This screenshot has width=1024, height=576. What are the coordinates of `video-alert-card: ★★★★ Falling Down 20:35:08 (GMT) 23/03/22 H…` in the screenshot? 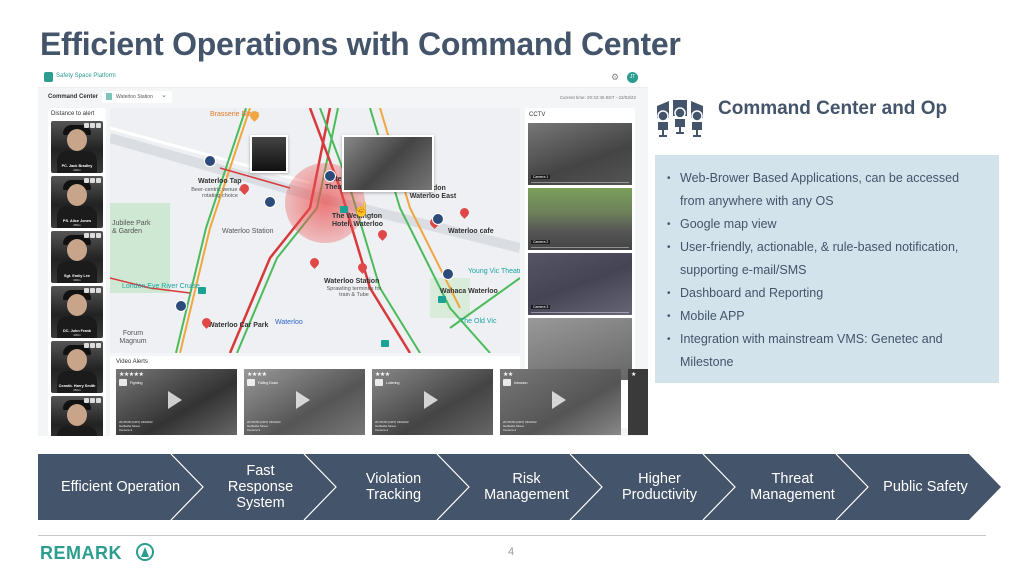 It's located at (304, 402).